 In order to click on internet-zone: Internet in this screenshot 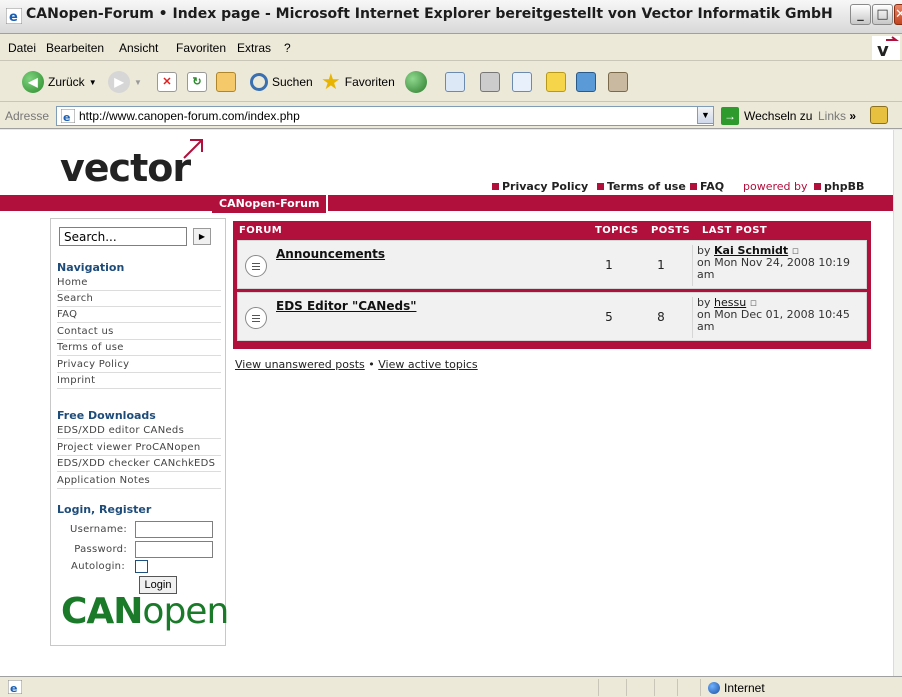, I will do `click(736, 688)`.